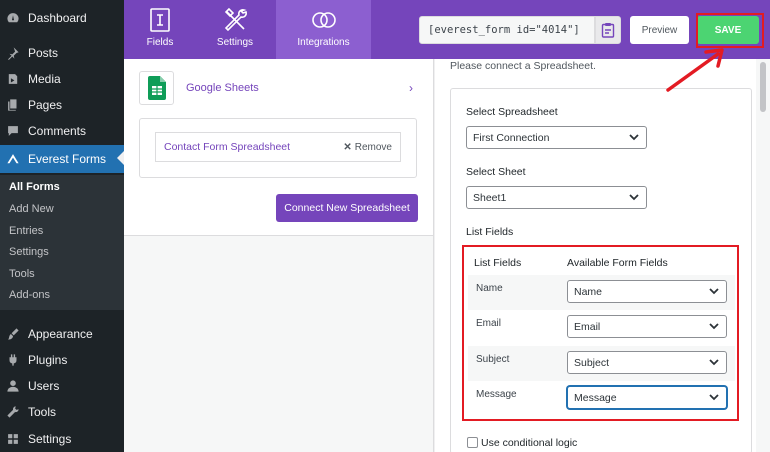  I want to click on brush-icon, so click(13, 334).